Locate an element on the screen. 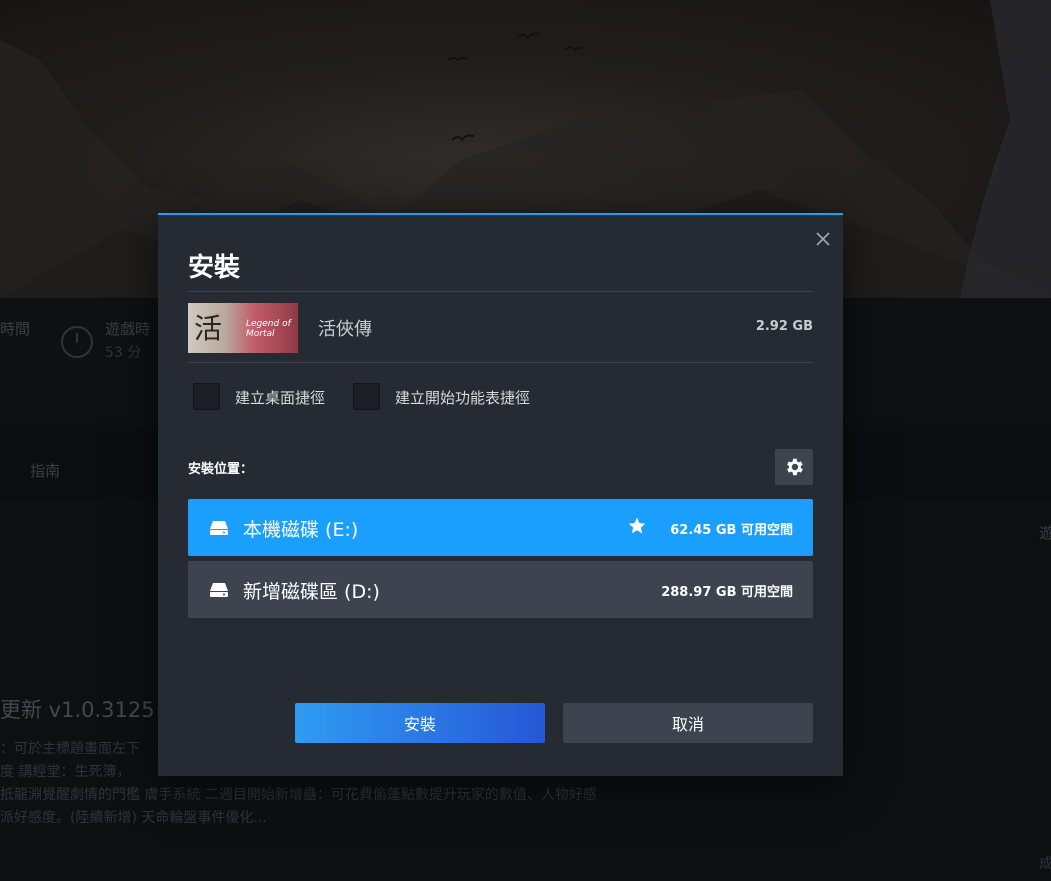 The height and width of the screenshot is (881, 1051). drive-free-space: 62.45 GB 可用空間 is located at coordinates (731, 530).